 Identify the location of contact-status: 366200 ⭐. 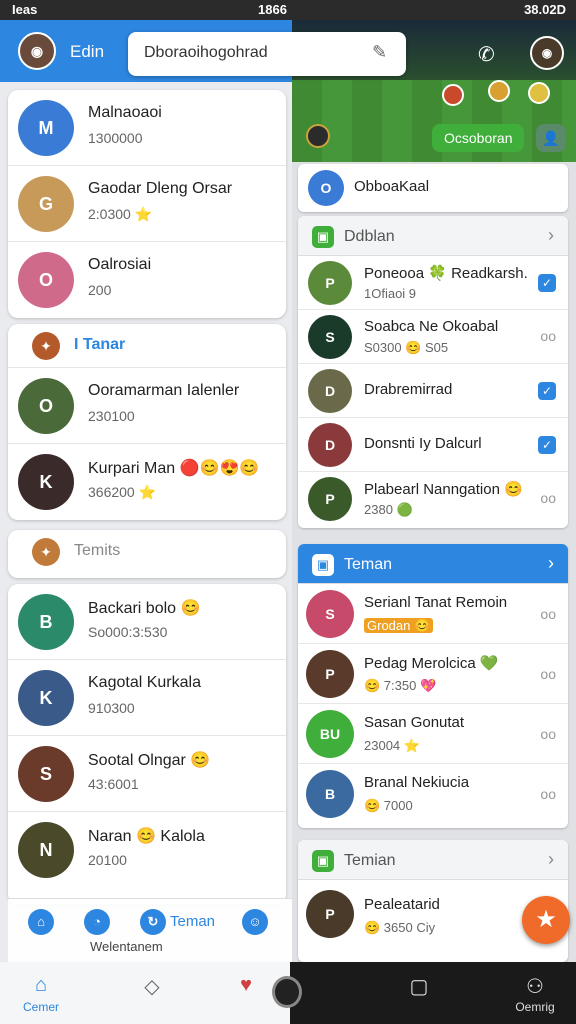
(122, 492).